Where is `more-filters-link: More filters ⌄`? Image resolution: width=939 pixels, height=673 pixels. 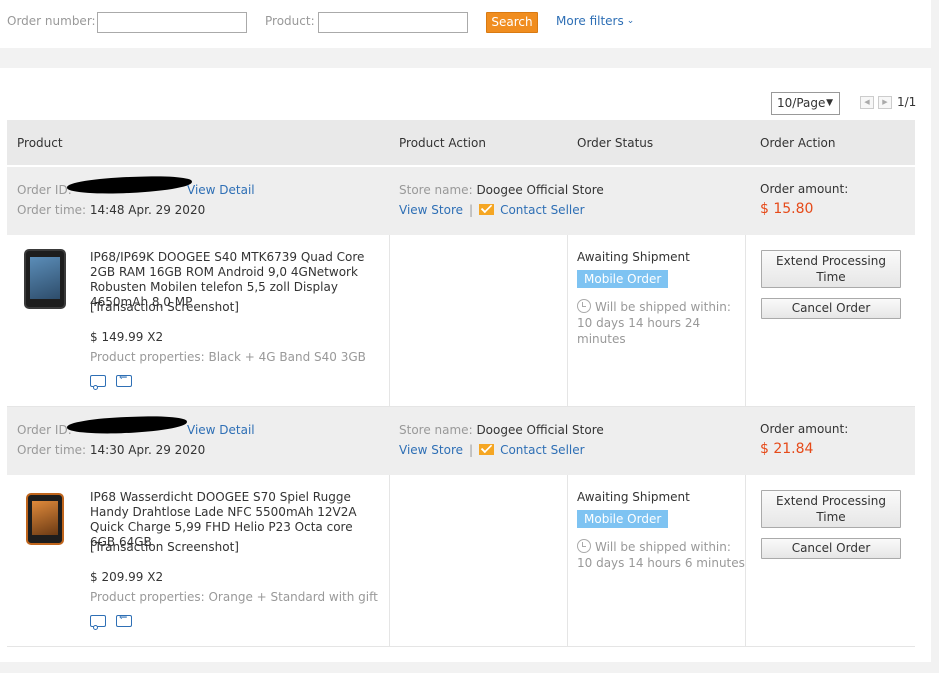 more-filters-link: More filters ⌄ is located at coordinates (595, 21).